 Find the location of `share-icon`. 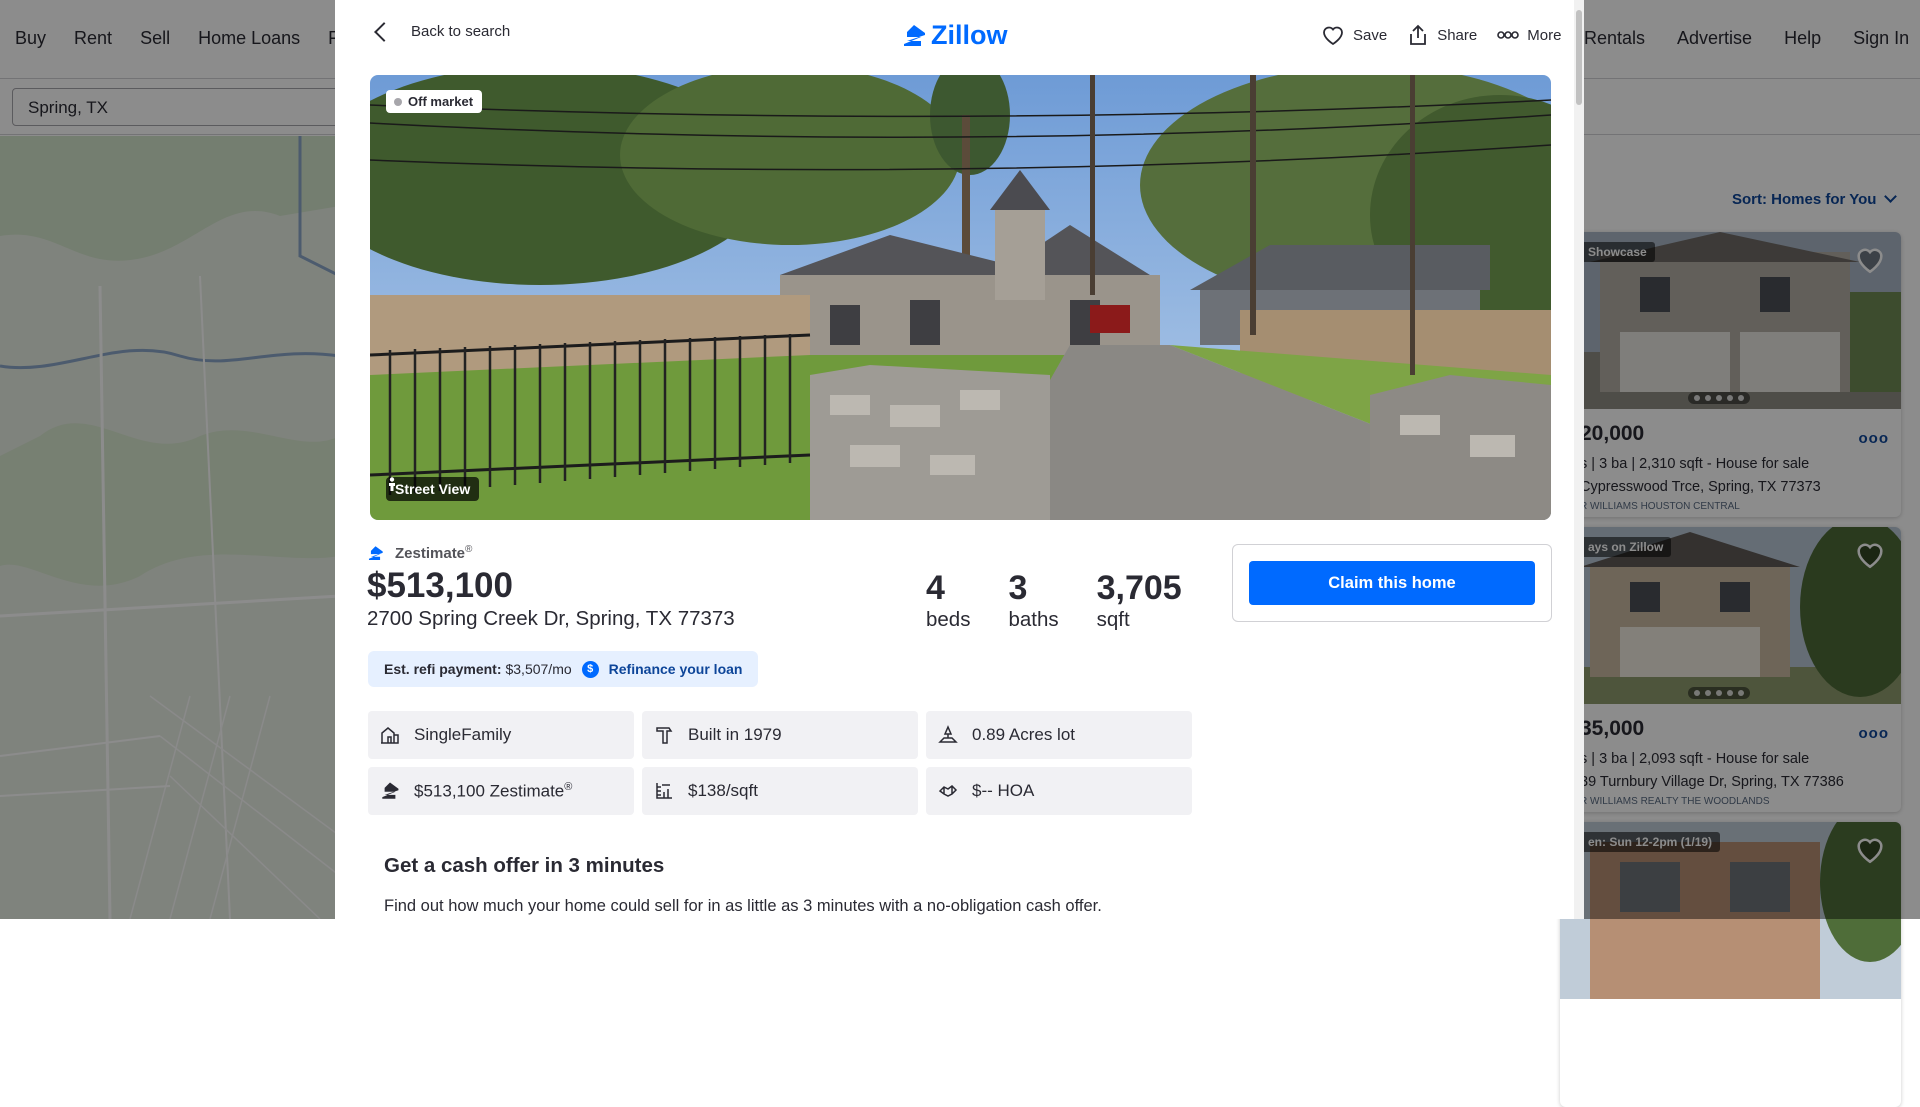

share-icon is located at coordinates (1418, 34).